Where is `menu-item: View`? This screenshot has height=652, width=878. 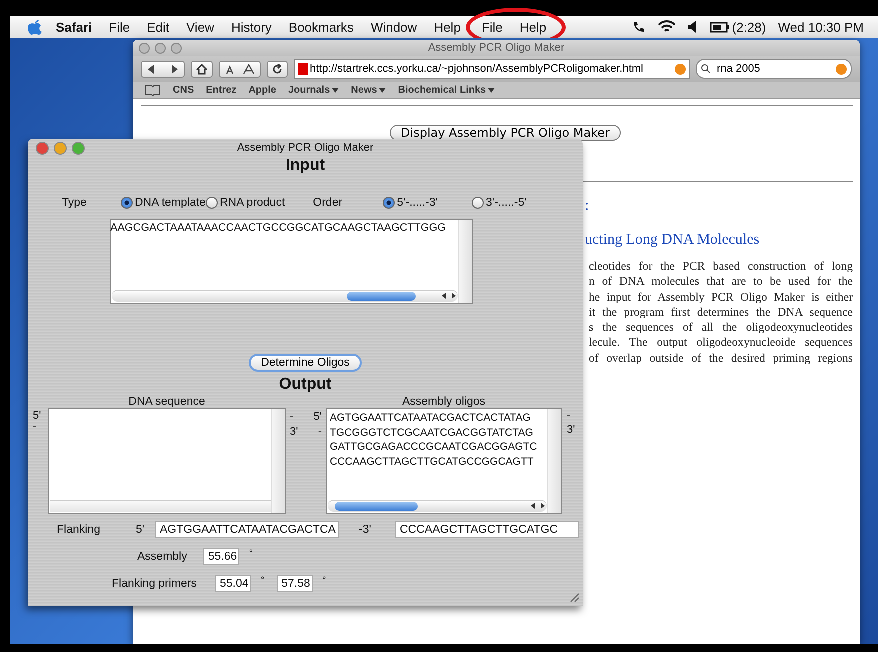 menu-item: View is located at coordinates (200, 27).